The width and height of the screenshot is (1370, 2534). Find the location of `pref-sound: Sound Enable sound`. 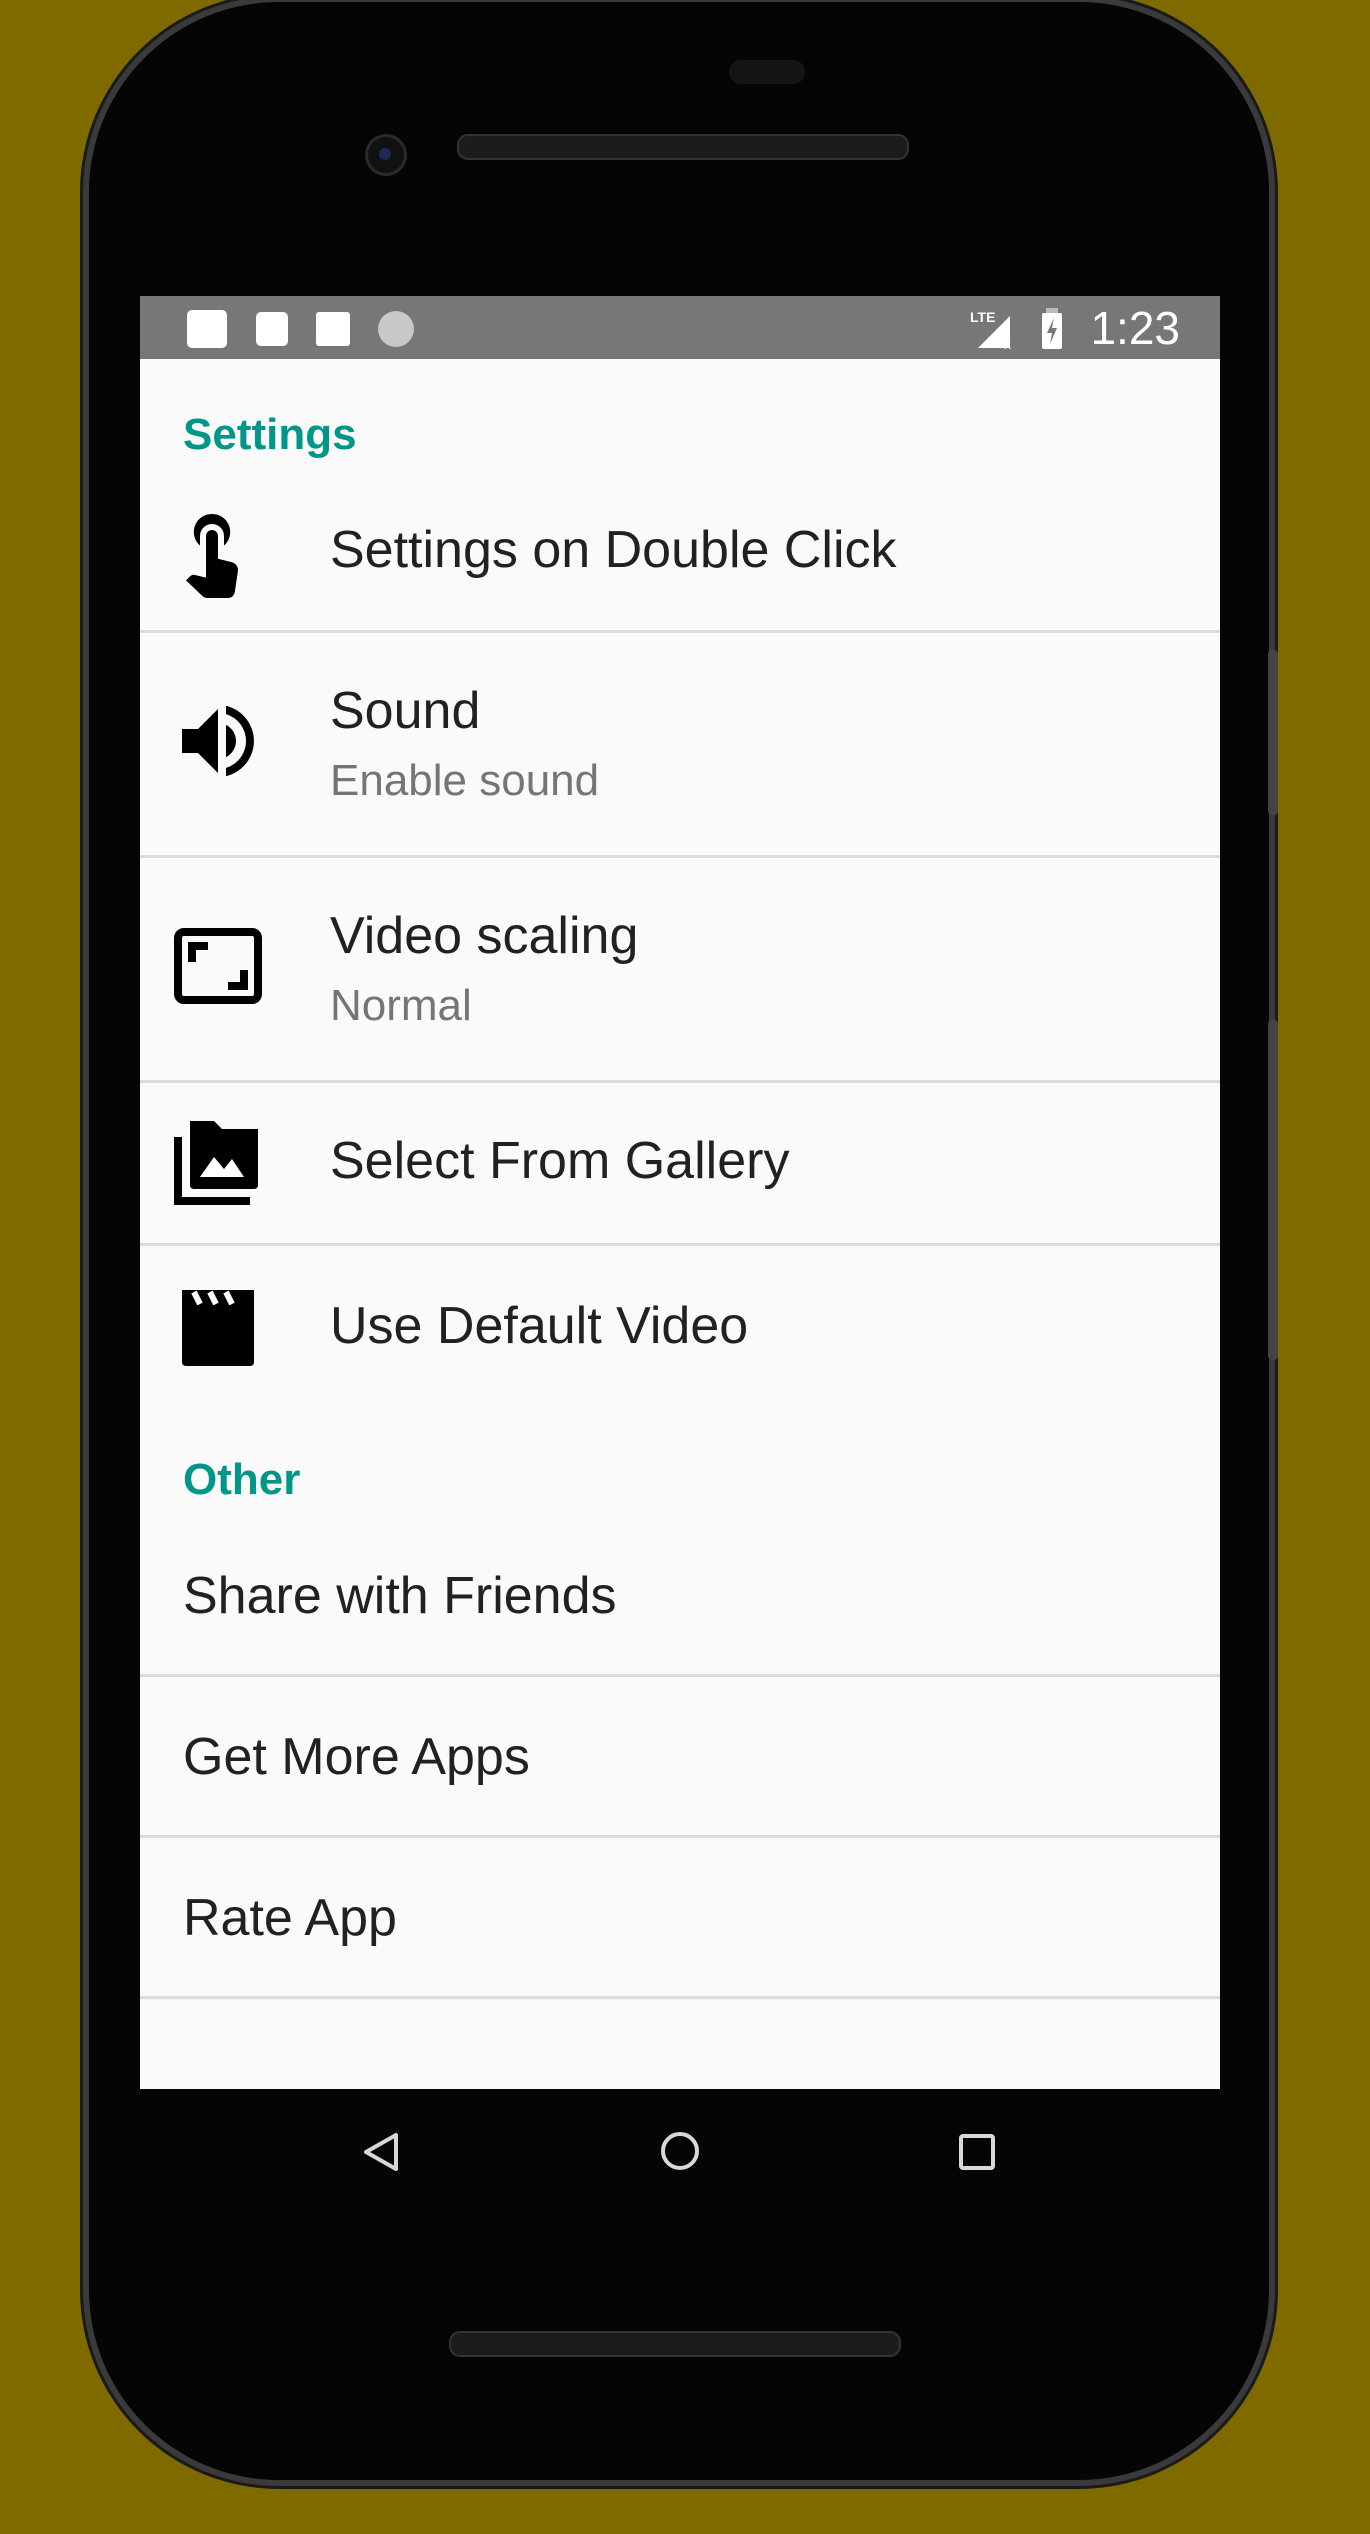

pref-sound: Sound Enable sound is located at coordinates (680, 744).